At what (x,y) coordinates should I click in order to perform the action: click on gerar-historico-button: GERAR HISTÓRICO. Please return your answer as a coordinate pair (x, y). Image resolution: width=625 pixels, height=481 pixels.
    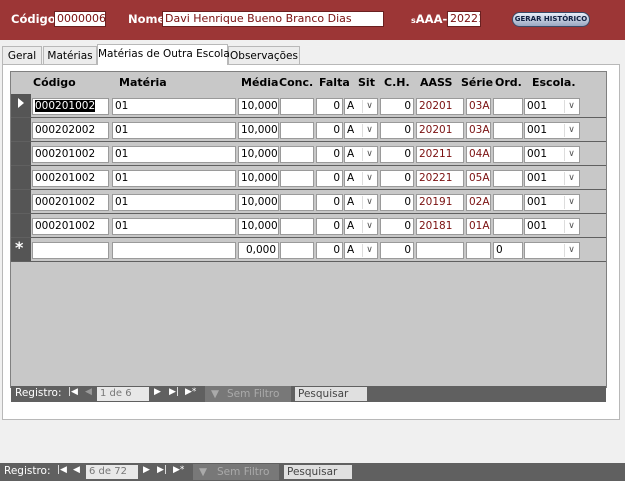
    Looking at the image, I should click on (551, 19).